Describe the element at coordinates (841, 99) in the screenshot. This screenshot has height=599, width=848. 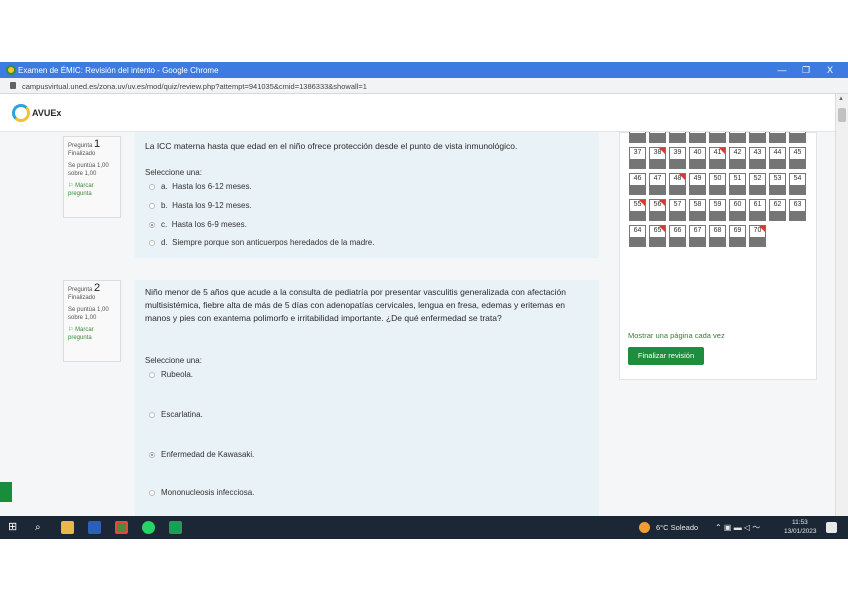
I see `scroll-up-arrow-icon: ▲` at that location.